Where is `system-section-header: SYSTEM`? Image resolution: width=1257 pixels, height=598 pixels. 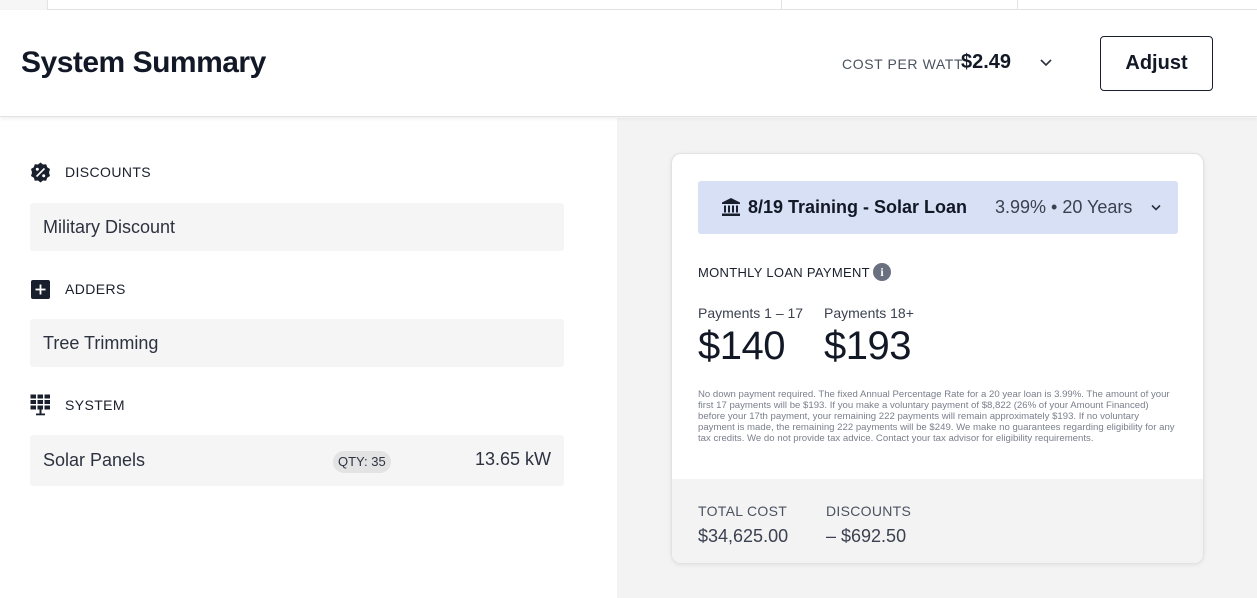 system-section-header: SYSTEM is located at coordinates (77, 405).